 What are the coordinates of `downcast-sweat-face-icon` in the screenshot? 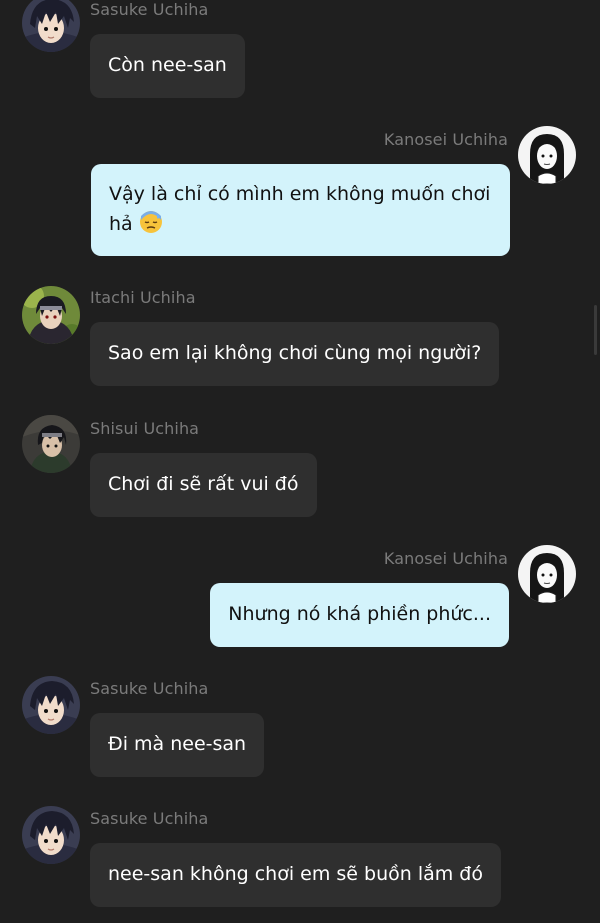 It's located at (151, 222).